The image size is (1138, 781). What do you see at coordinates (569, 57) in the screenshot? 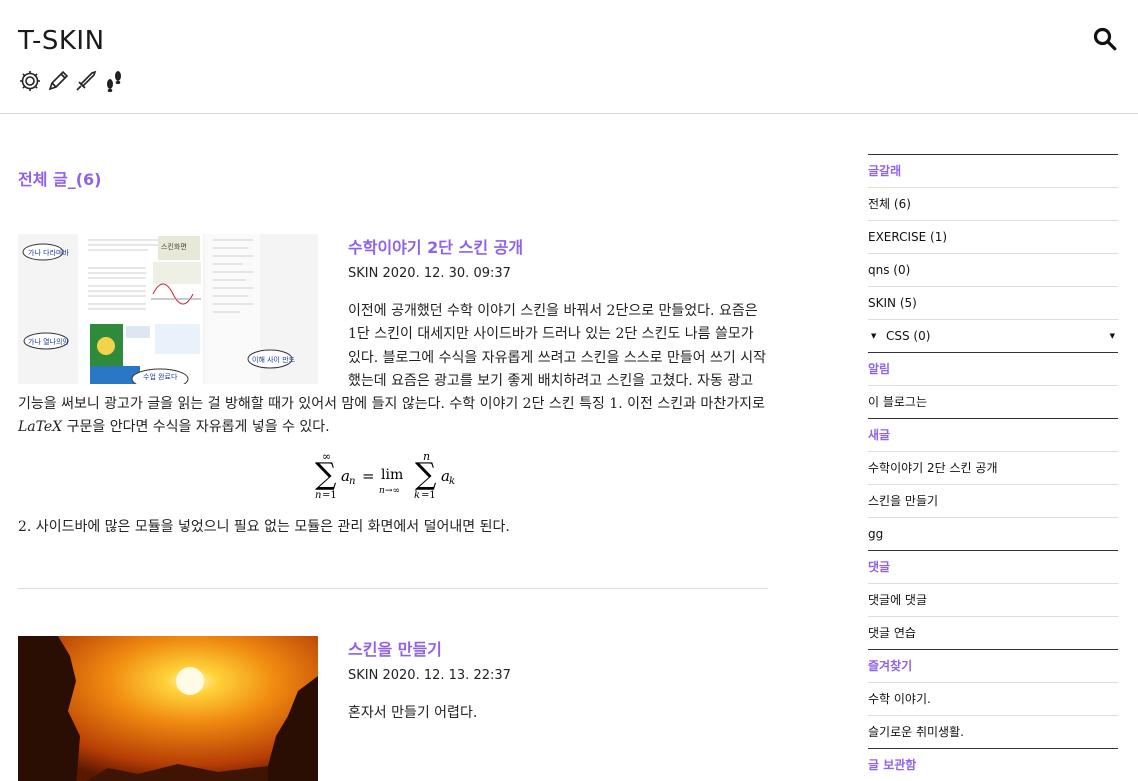
I see `site-header: T-SKIN` at bounding box center [569, 57].